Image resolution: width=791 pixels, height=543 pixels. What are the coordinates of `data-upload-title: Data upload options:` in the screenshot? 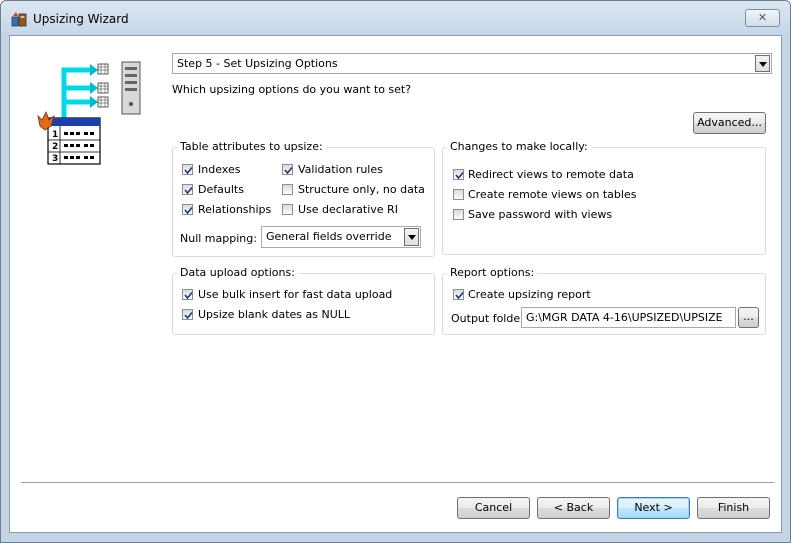 It's located at (237, 272).